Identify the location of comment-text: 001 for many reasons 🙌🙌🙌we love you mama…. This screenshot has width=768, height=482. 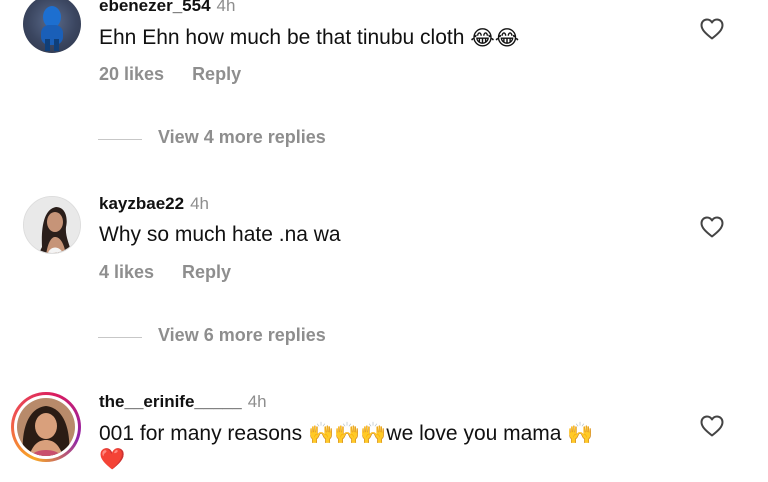
(346, 434).